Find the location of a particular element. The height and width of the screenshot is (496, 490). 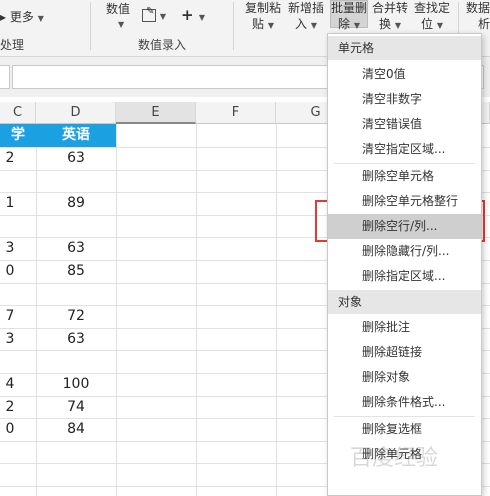

table-cell-english: 74 is located at coordinates (76, 407).